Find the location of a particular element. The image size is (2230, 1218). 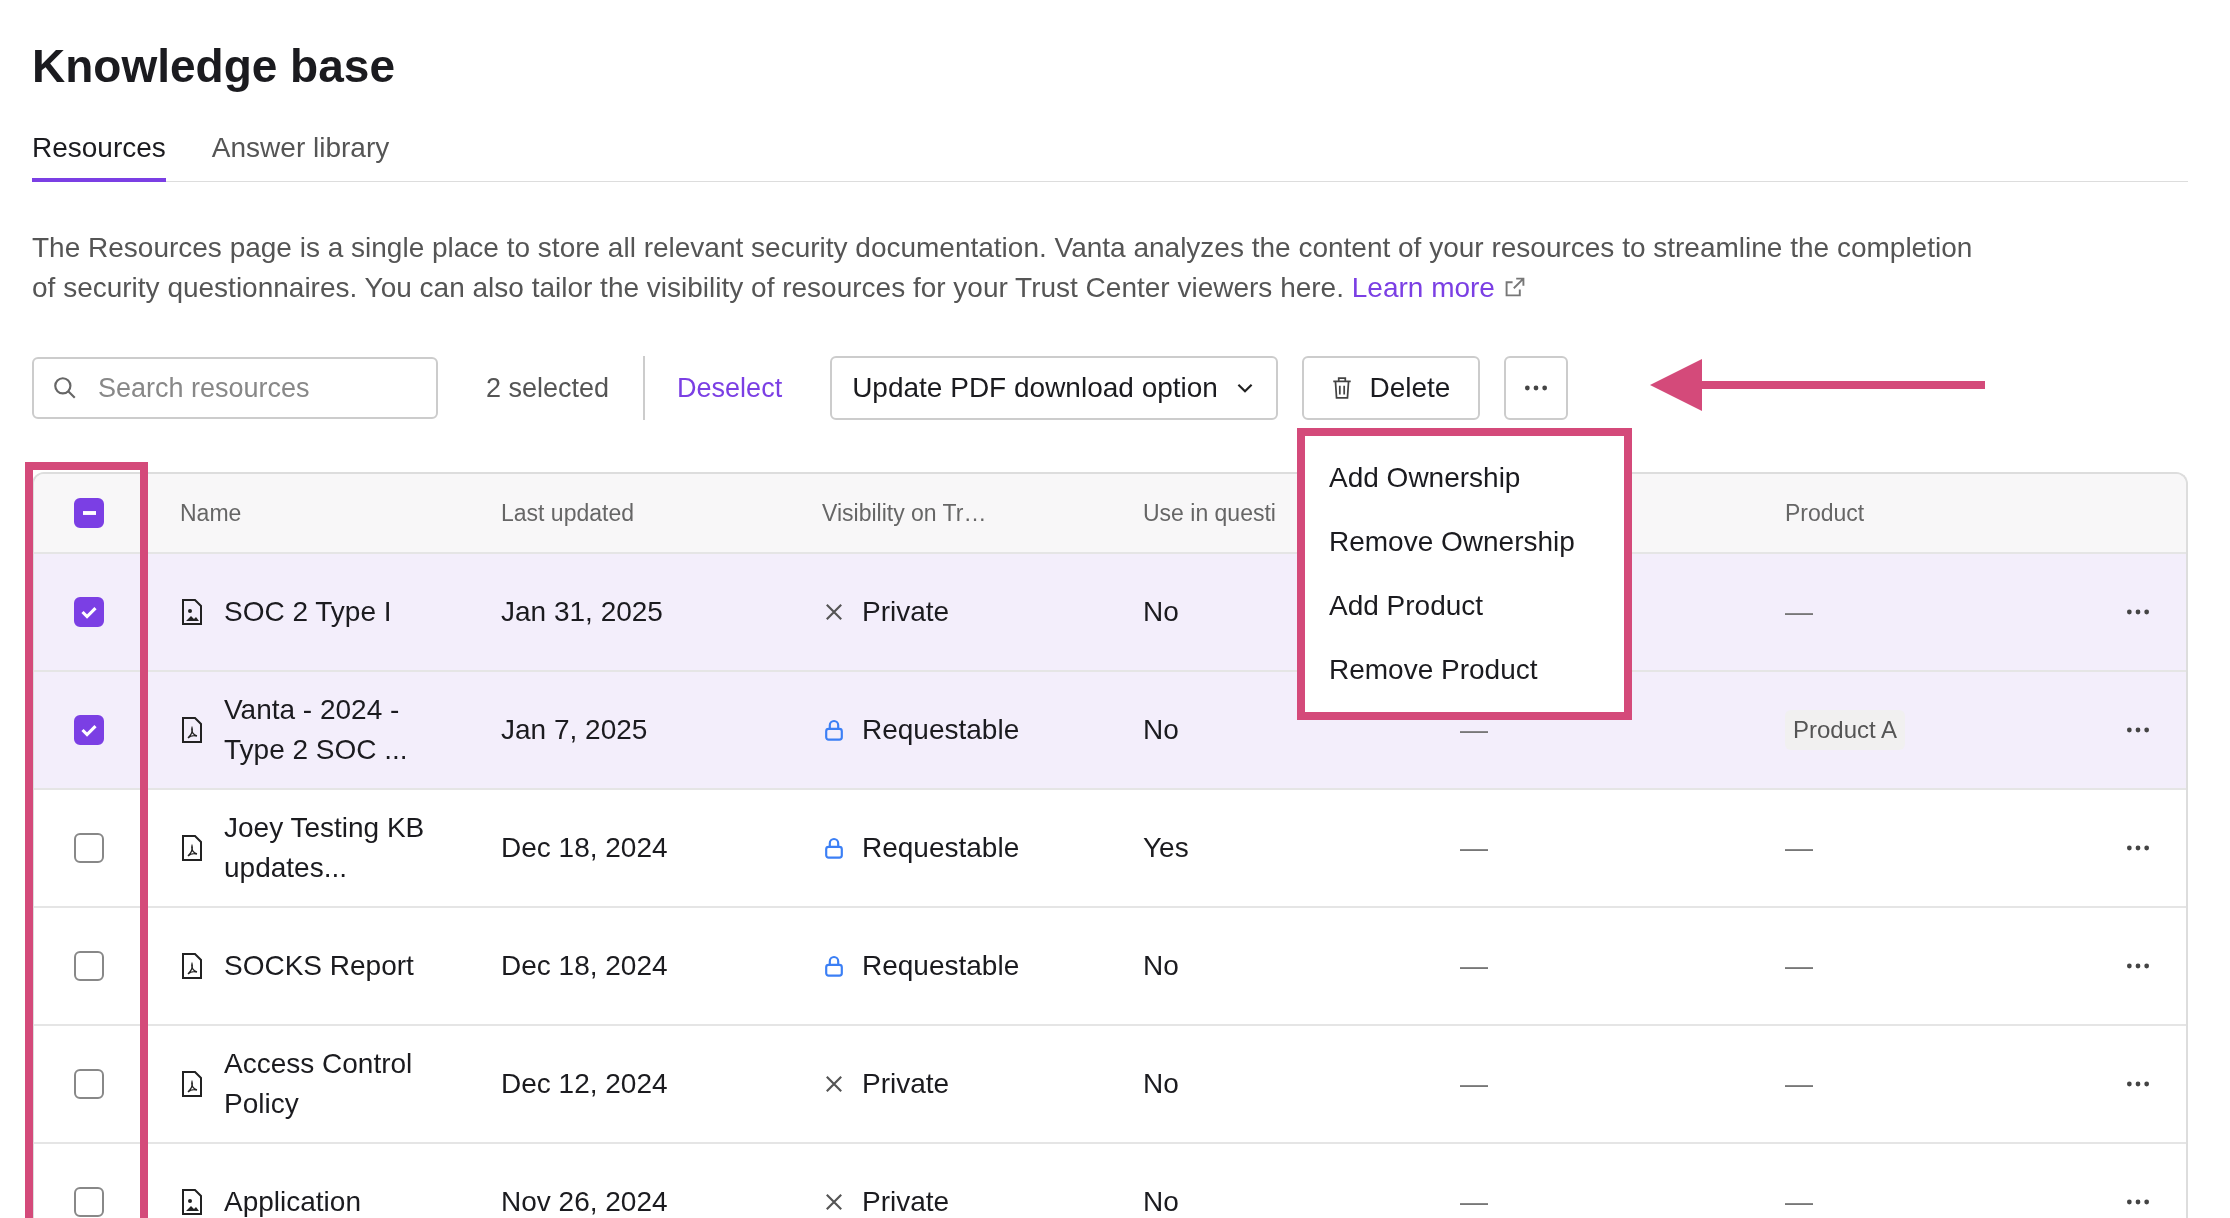

resource-name: Access Control Policy is located at coordinates (326, 1084).